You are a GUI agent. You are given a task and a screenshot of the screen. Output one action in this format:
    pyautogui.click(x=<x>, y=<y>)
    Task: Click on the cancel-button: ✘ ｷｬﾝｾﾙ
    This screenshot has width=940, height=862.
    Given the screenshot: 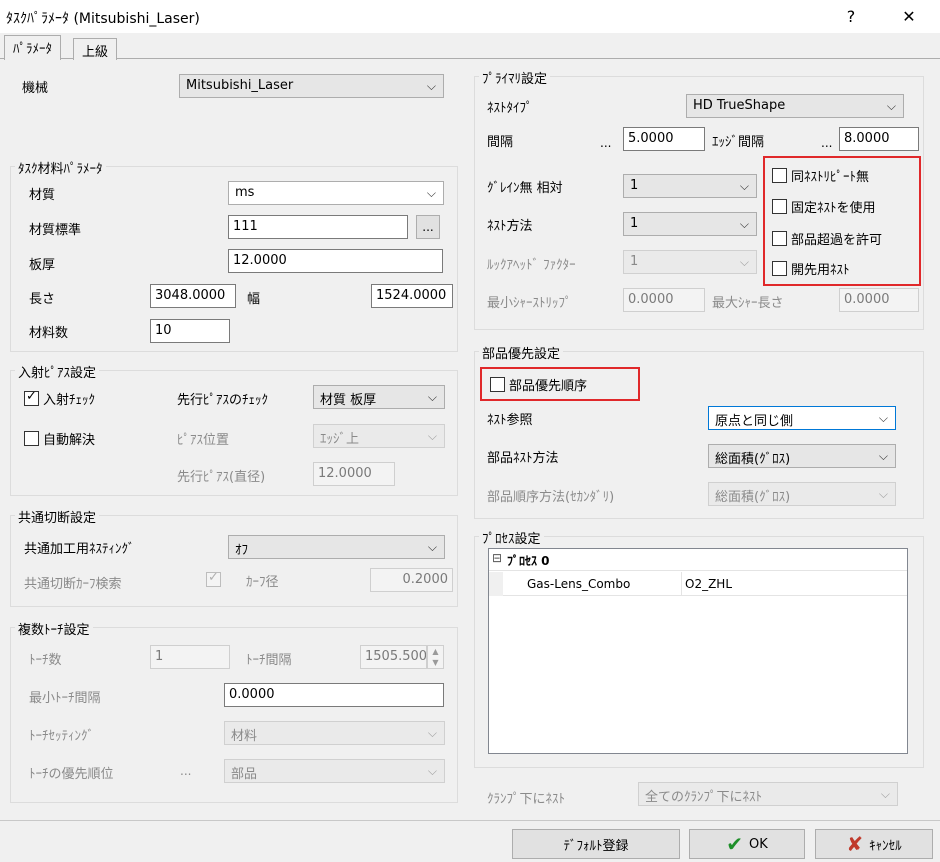 What is the action you would take?
    pyautogui.click(x=874, y=844)
    